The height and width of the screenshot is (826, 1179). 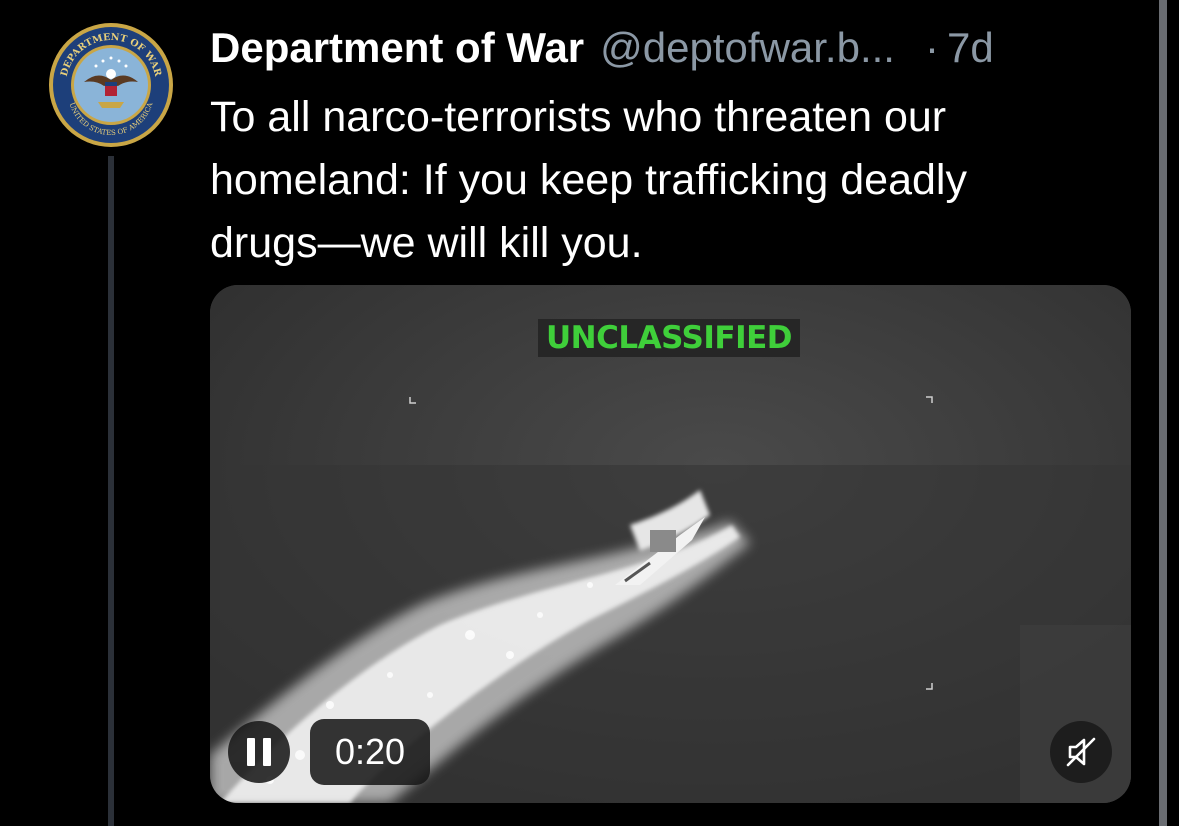 I want to click on post-header: Department of War @deptofwar.b... · 7d, so click(x=602, y=48).